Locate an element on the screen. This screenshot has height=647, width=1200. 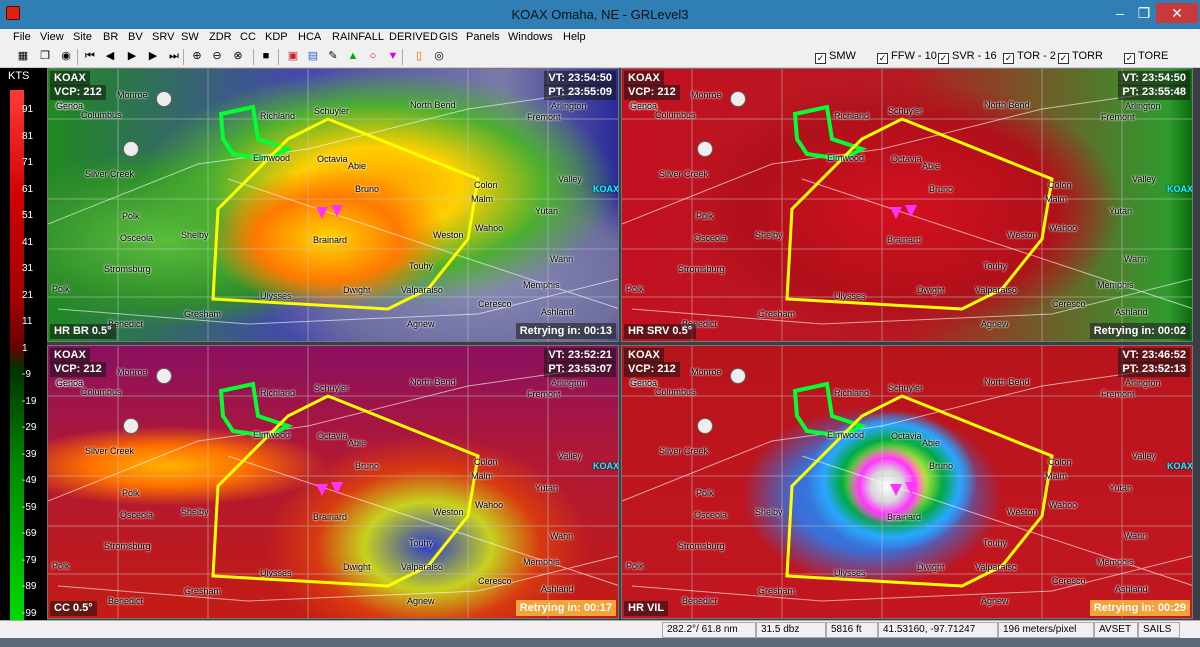
copy-icon: ❐ is located at coordinates (45, 56).